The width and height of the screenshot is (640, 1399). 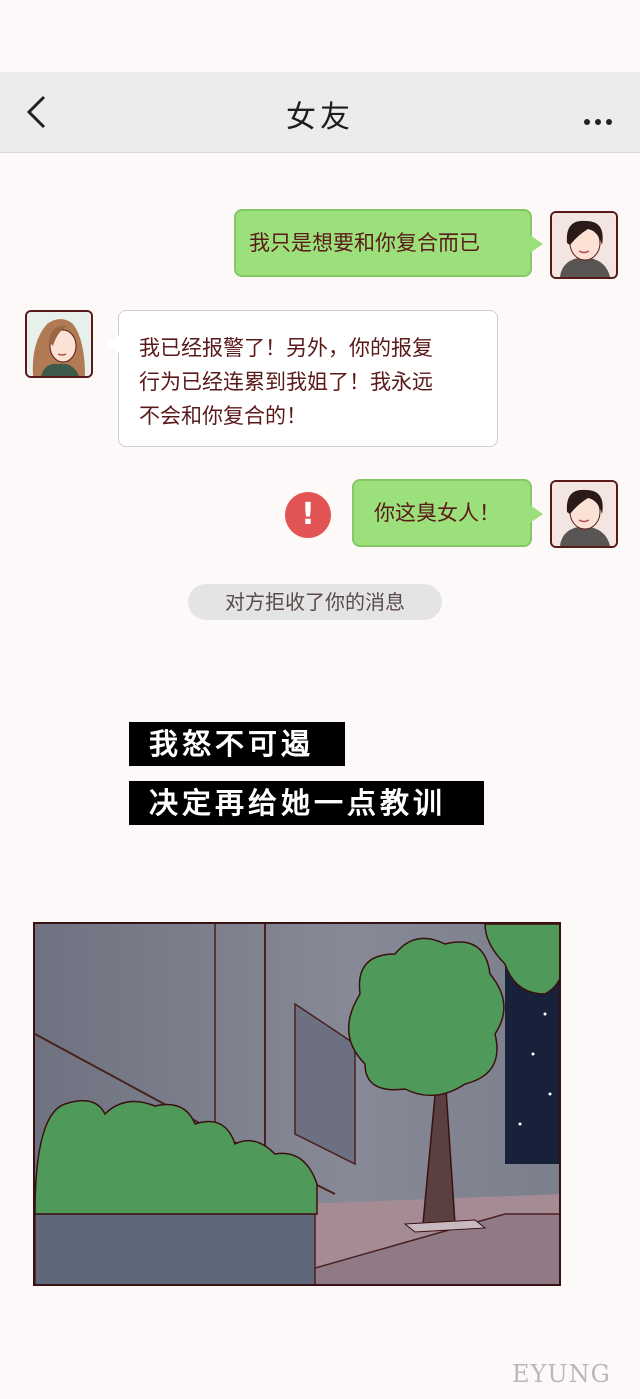 I want to click on send-failed-icon: !, so click(x=308, y=515).